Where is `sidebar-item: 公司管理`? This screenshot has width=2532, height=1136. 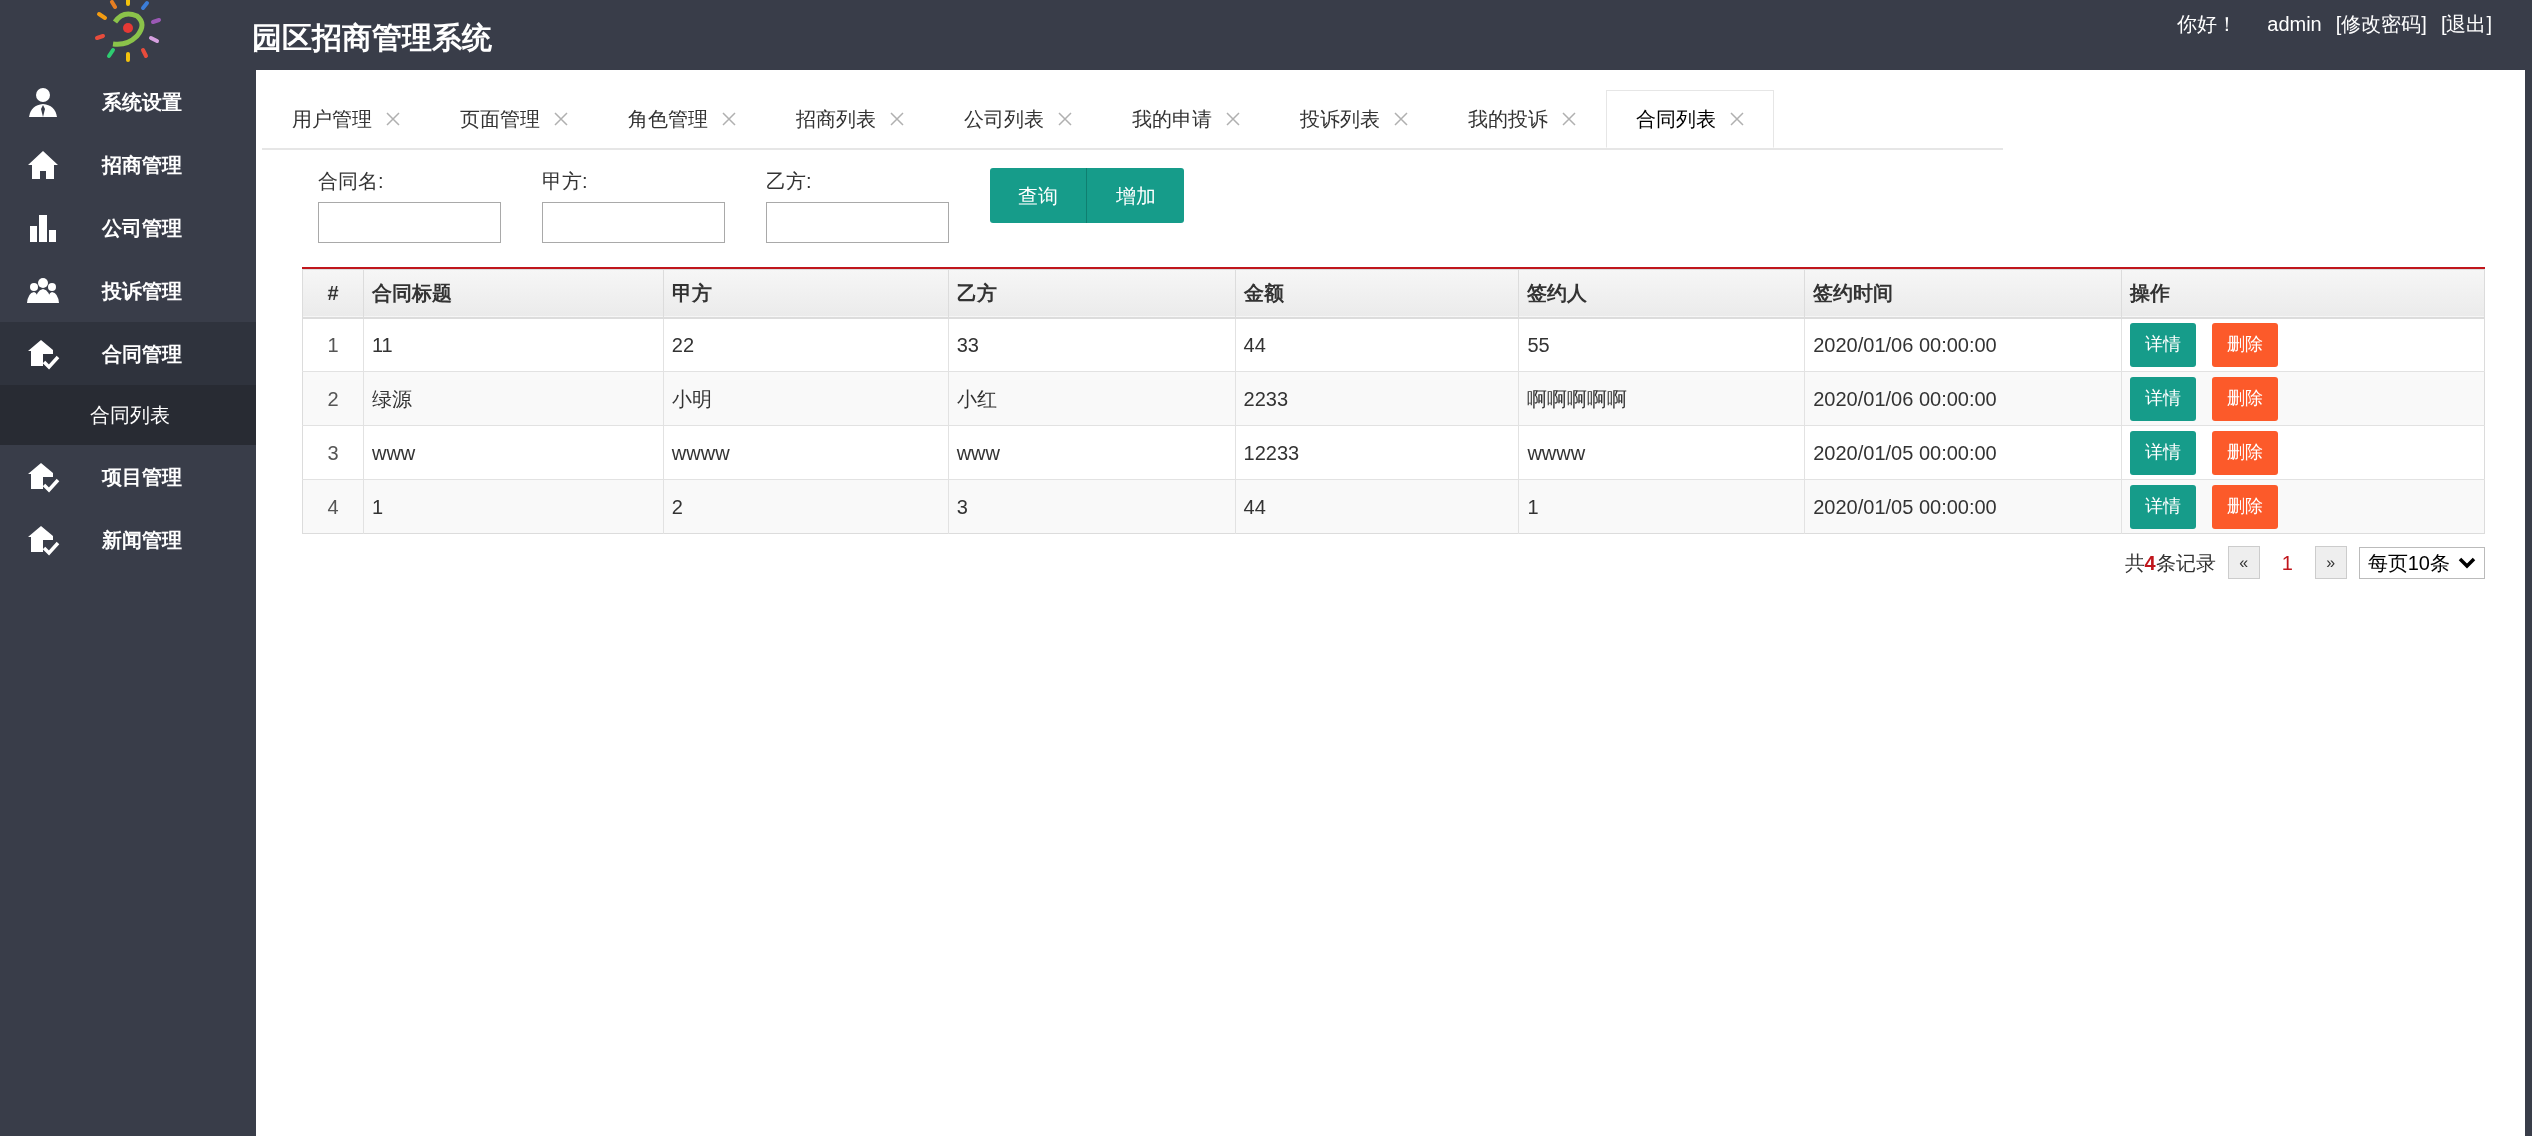
sidebar-item: 公司管理 is located at coordinates (128, 227).